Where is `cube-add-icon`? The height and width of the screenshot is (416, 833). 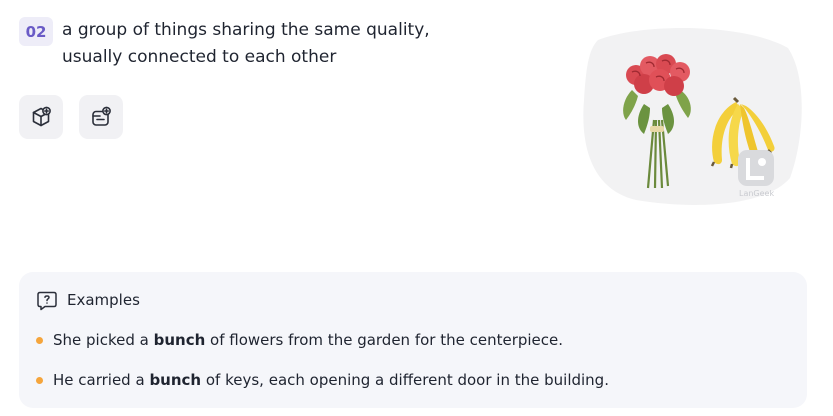
cube-add-icon is located at coordinates (41, 116).